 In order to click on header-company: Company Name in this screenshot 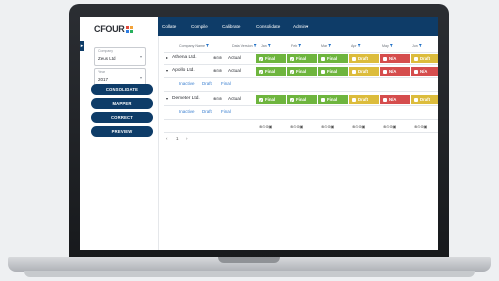, I will do `click(194, 46)`.